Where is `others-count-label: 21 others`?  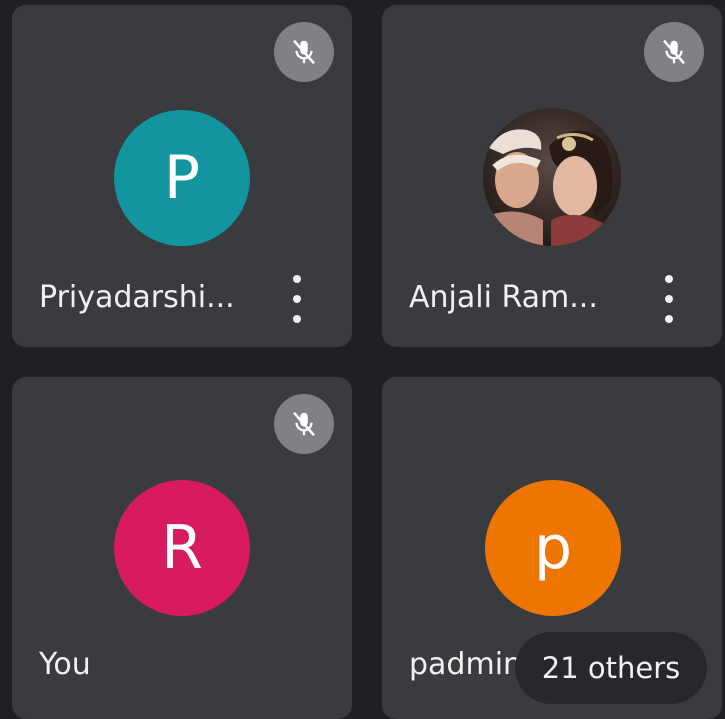
others-count-label: 21 others is located at coordinates (611, 668).